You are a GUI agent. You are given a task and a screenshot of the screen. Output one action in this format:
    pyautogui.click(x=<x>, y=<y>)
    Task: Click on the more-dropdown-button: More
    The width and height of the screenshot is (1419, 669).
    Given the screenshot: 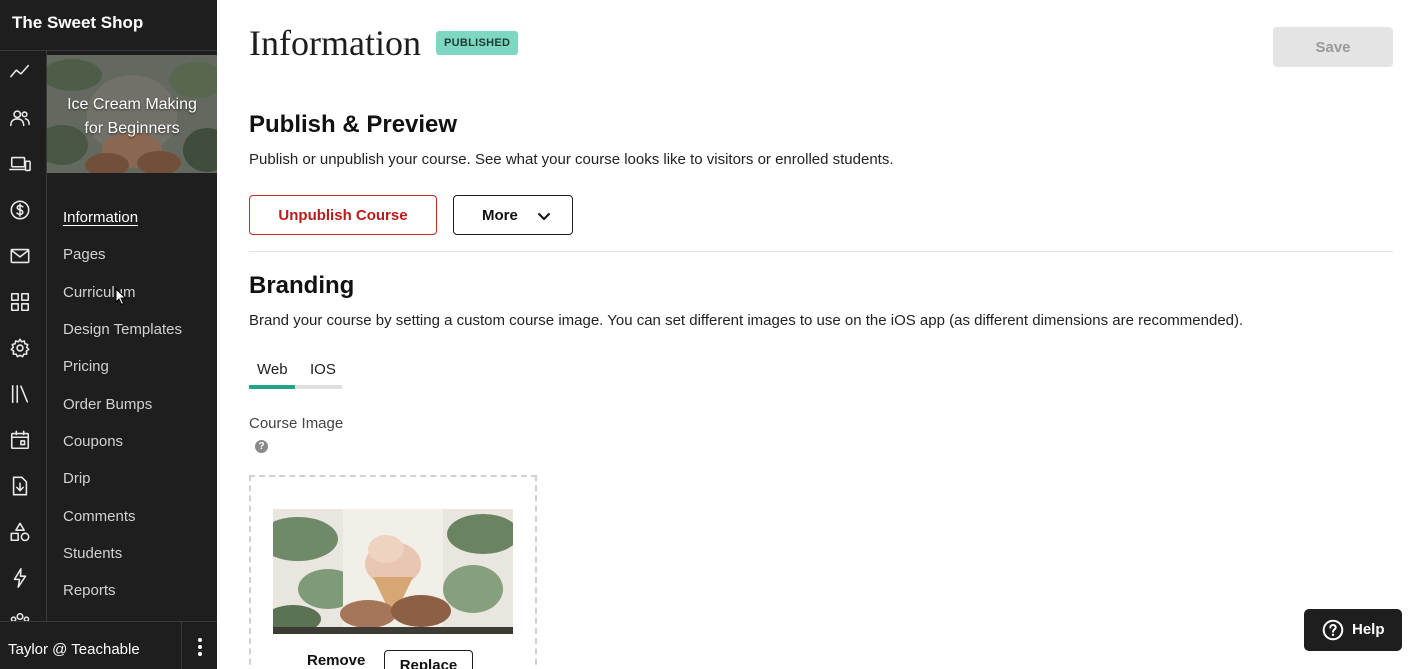 What is the action you would take?
    pyautogui.click(x=513, y=215)
    